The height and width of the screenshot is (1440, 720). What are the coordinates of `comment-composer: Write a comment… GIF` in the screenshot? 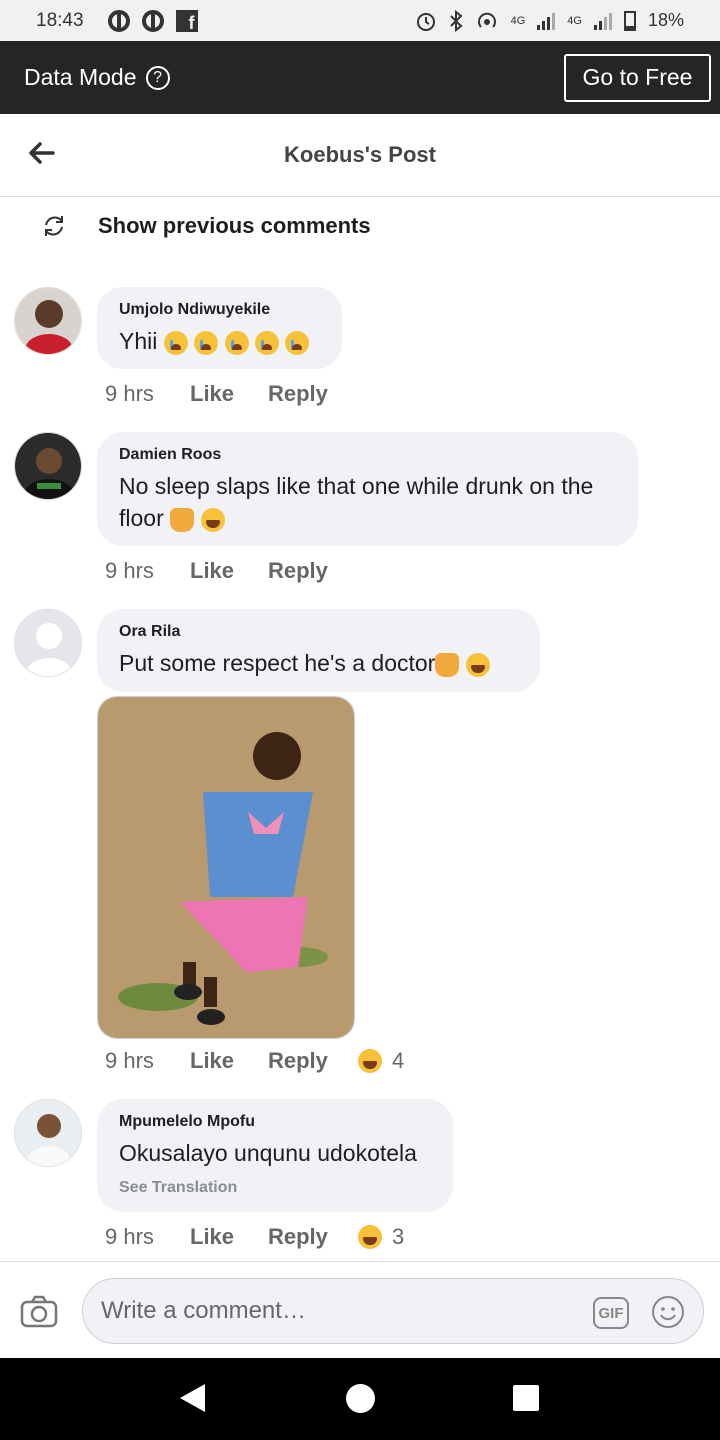 It's located at (360, 1309).